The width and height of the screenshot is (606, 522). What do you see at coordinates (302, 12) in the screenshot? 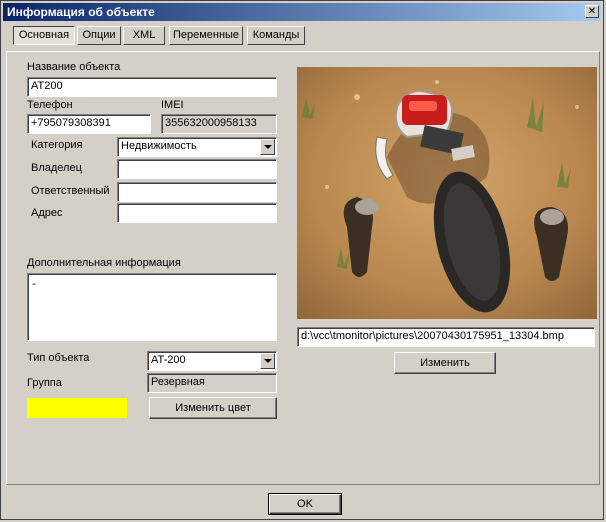
I see `title-bar: Информация об объекте ✕` at bounding box center [302, 12].